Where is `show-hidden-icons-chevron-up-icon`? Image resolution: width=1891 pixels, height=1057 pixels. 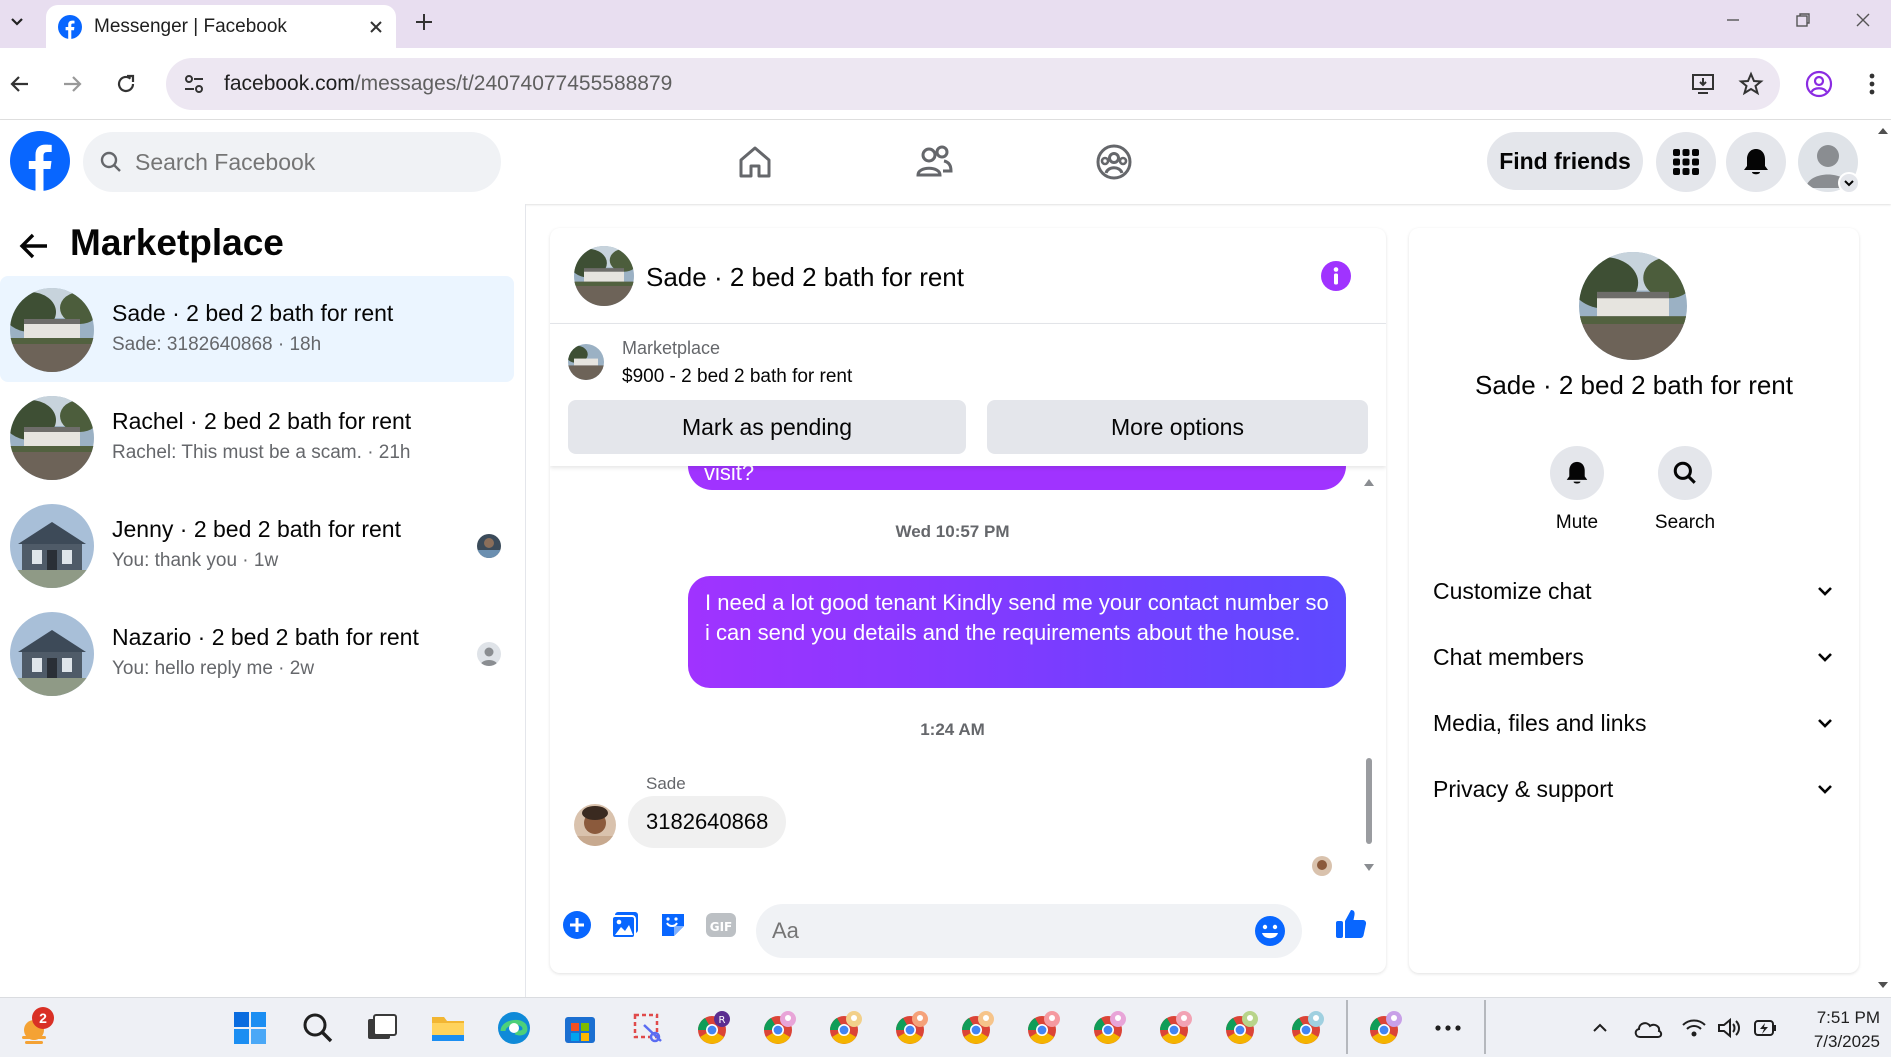 show-hidden-icons-chevron-up-icon is located at coordinates (1600, 1028).